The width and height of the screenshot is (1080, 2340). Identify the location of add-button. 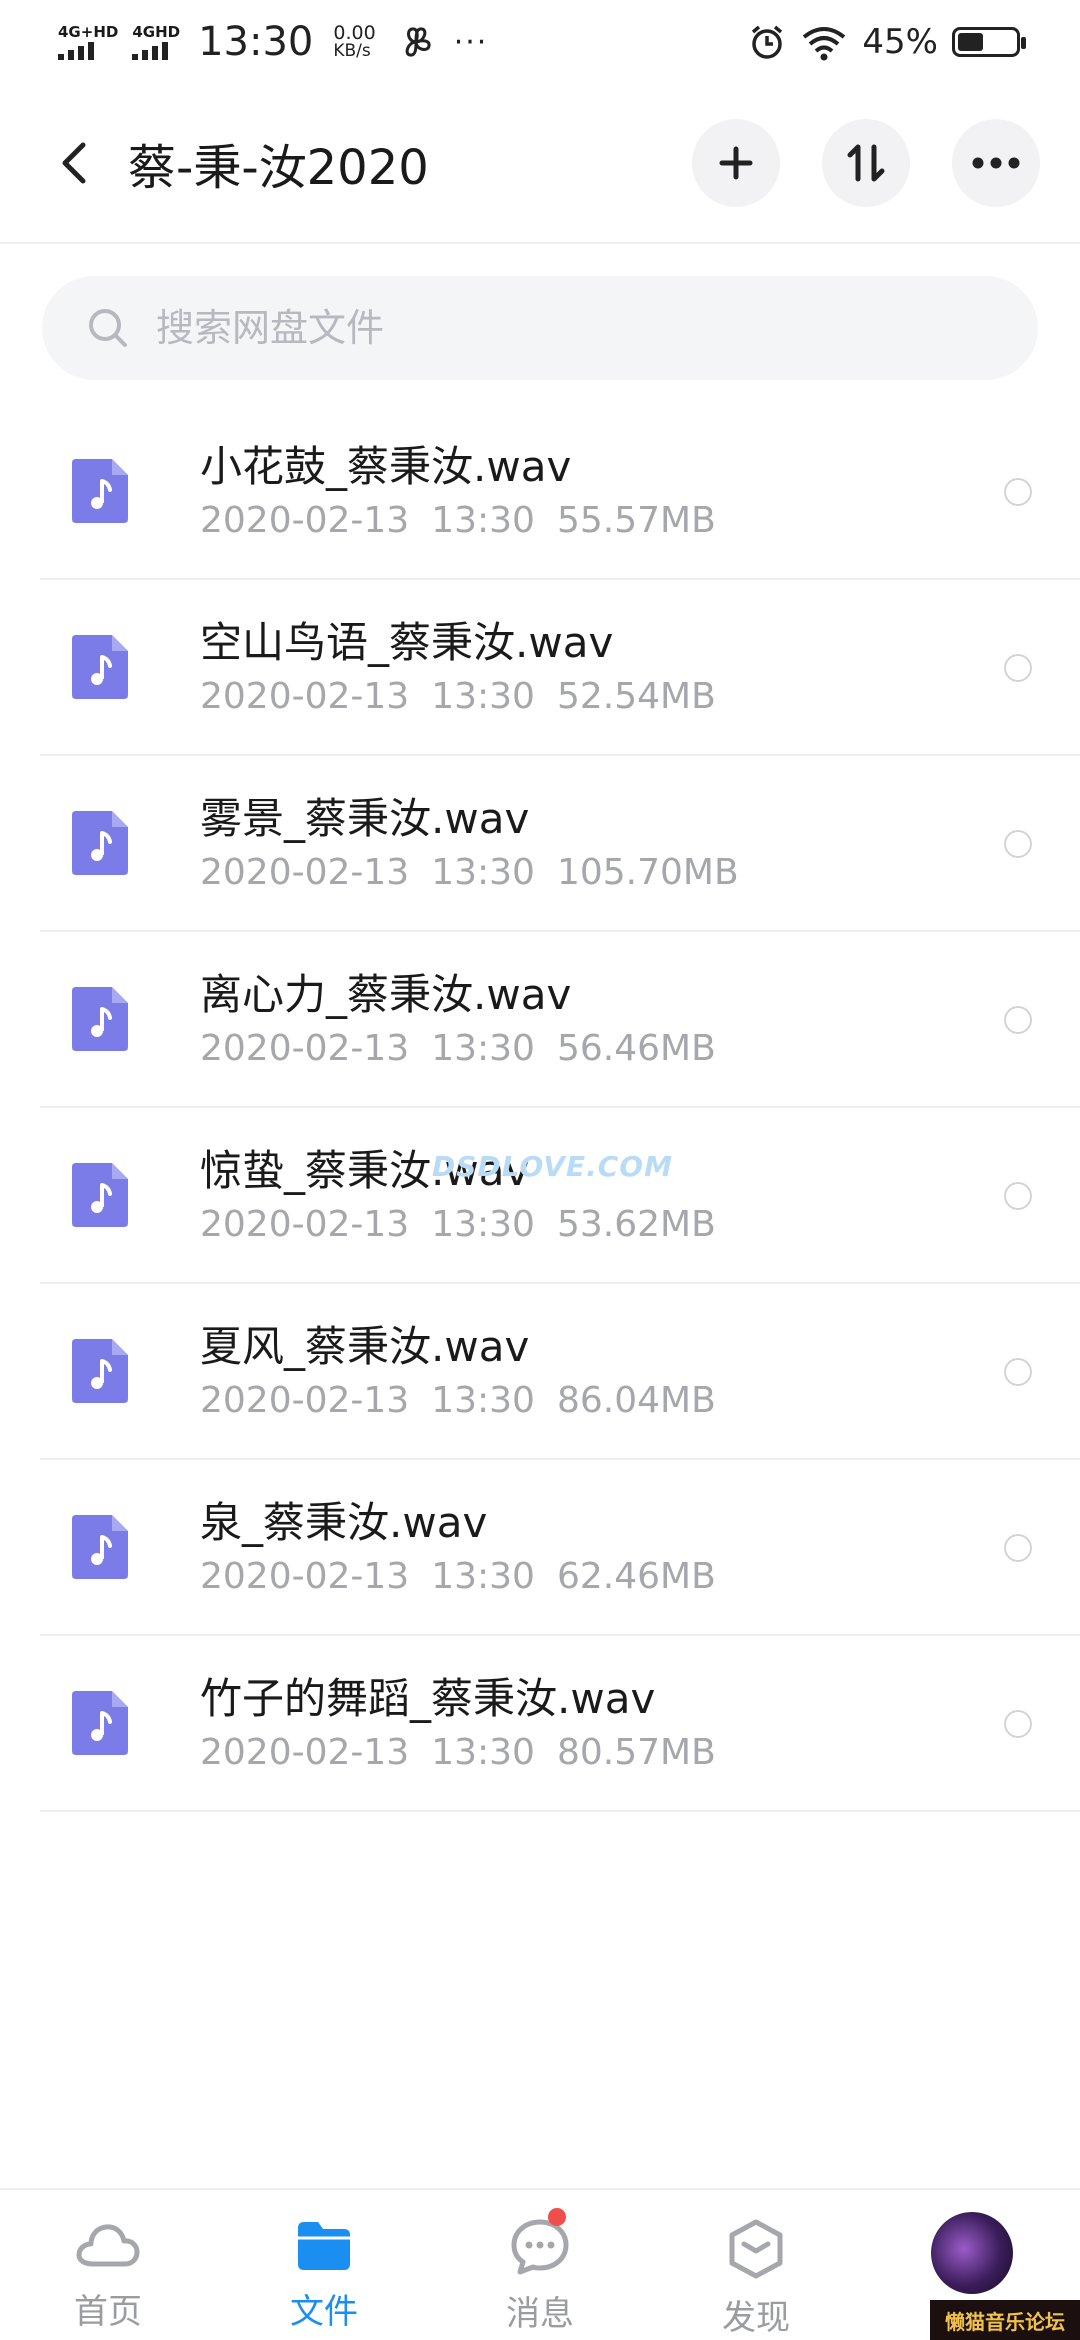
(736, 163).